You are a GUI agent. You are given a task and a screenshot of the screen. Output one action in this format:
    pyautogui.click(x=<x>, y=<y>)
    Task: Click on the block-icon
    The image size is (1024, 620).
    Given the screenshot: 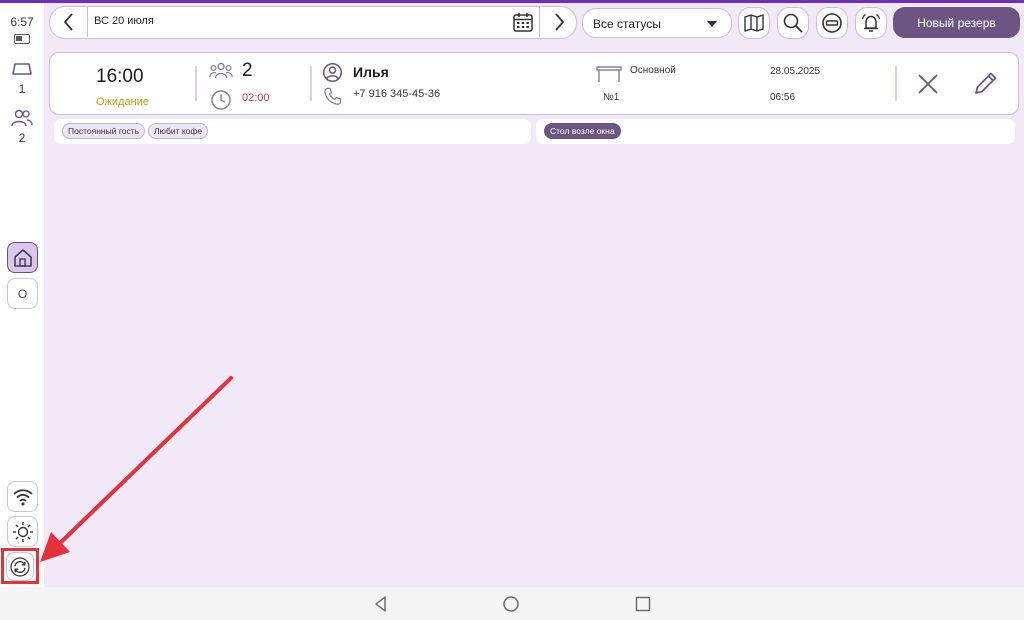 What is the action you would take?
    pyautogui.click(x=832, y=23)
    